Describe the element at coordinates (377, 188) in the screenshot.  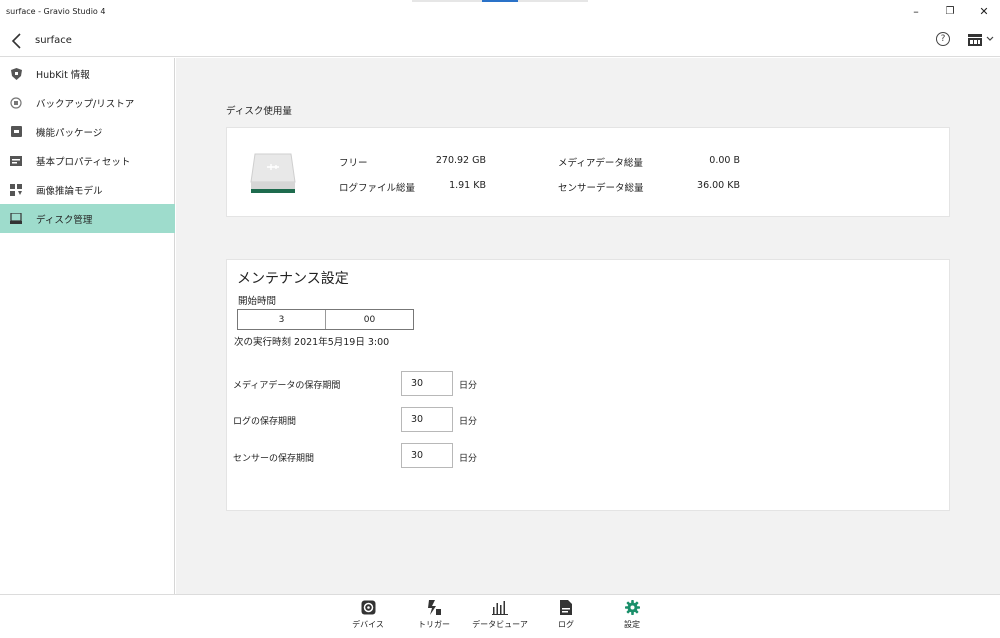
I see `log-label: ログファイル総量` at that location.